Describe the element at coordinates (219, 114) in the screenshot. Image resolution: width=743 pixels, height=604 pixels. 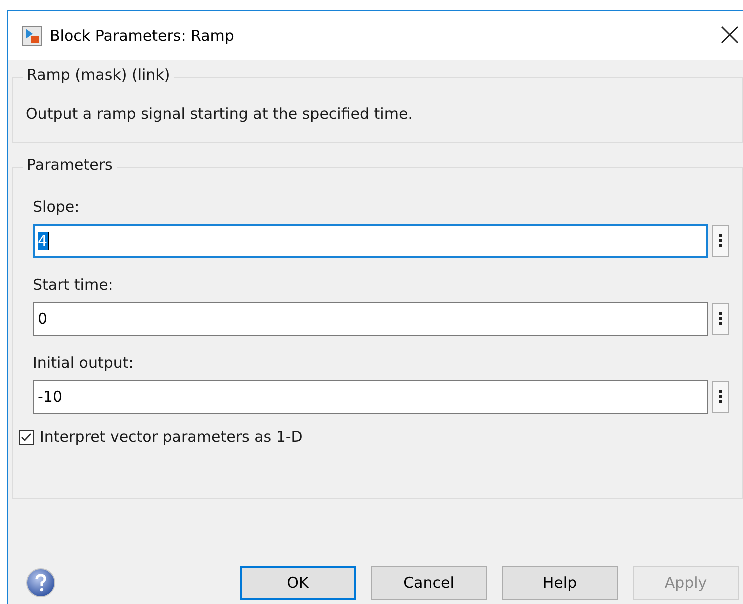
I see `description-text: Output a ramp signal starting at the specified time.` at that location.